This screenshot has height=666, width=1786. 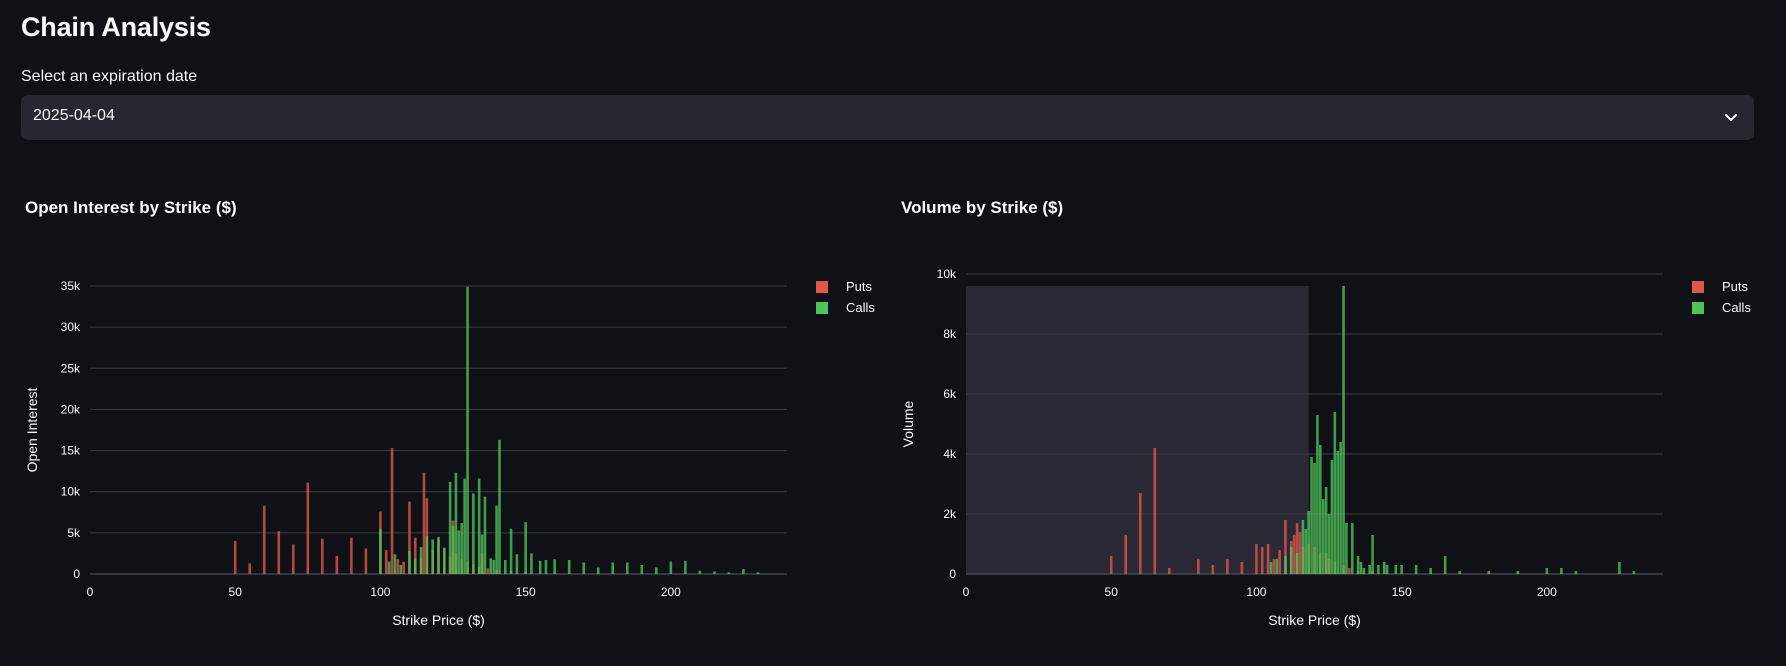 What do you see at coordinates (76, 574) in the screenshot?
I see `y-tick-label: 0` at bounding box center [76, 574].